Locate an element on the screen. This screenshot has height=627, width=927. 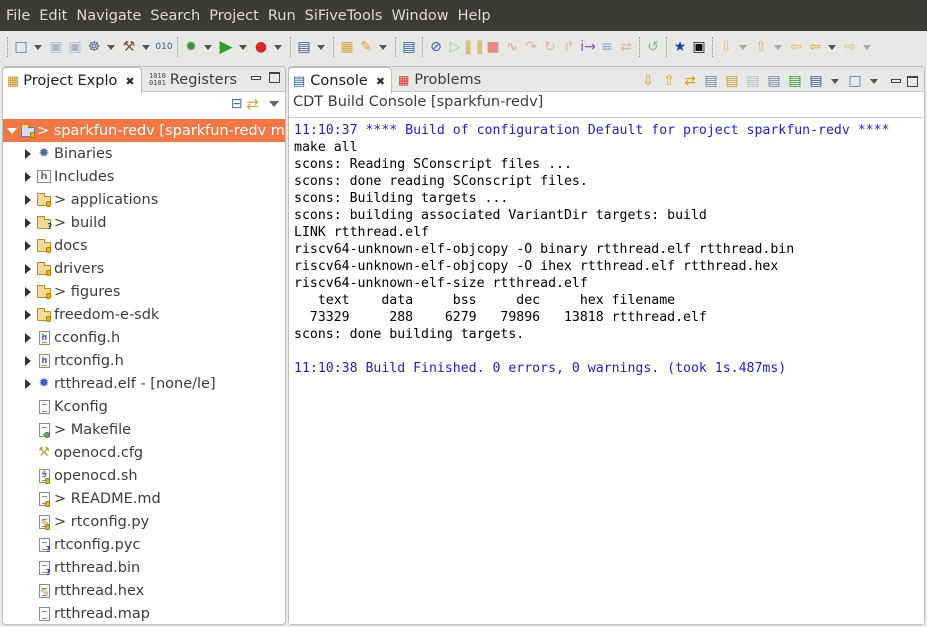
scroll-lock-icon: ▤ is located at coordinates (732, 81).